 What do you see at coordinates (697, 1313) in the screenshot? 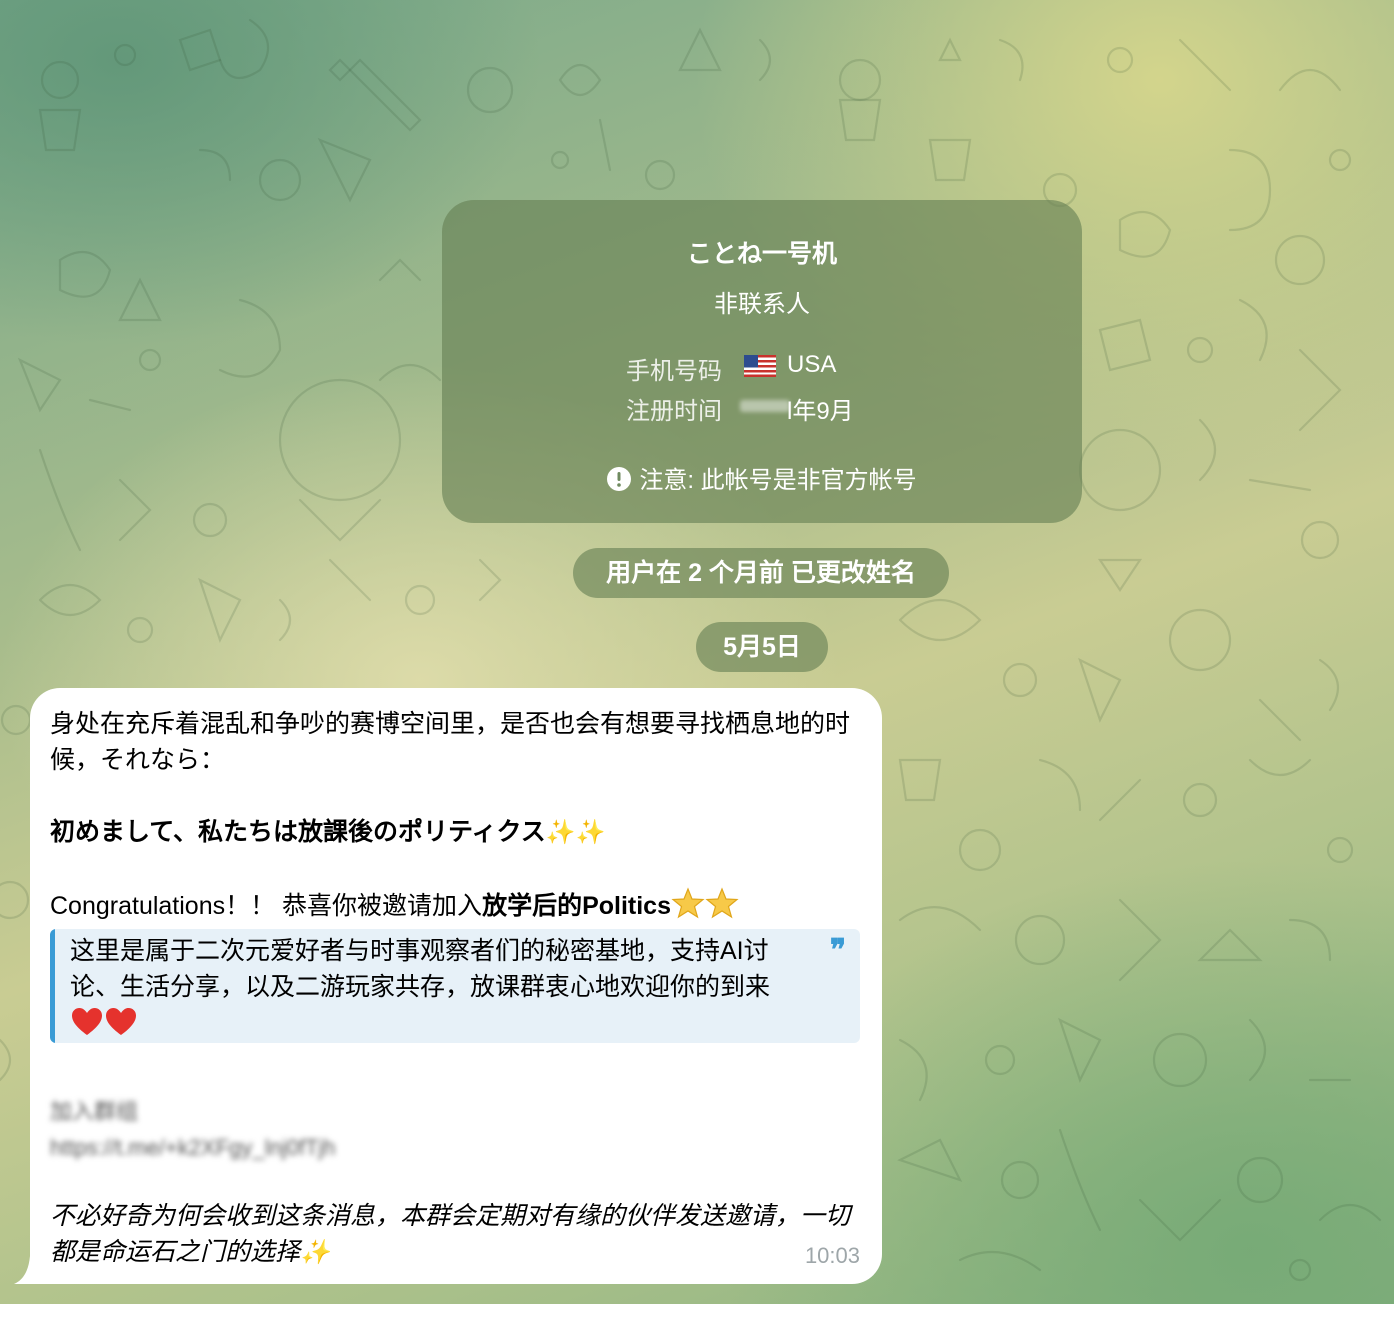
I see `bottom-strip` at bounding box center [697, 1313].